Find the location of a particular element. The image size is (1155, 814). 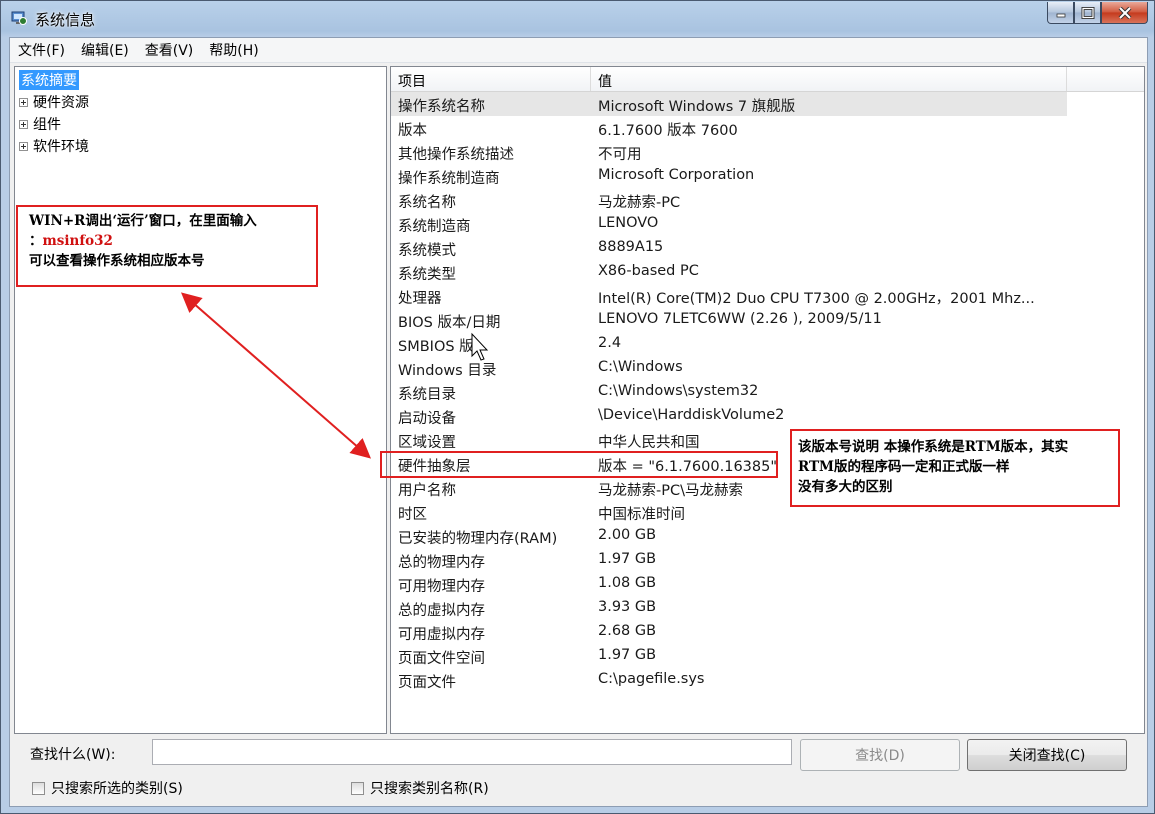

row-value: 1.97 GB is located at coordinates (627, 559).